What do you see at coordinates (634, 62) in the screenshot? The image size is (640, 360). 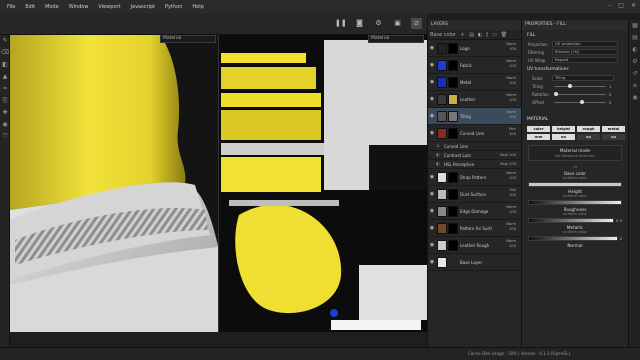 I see `settings-icon: ⚙` at bounding box center [634, 62].